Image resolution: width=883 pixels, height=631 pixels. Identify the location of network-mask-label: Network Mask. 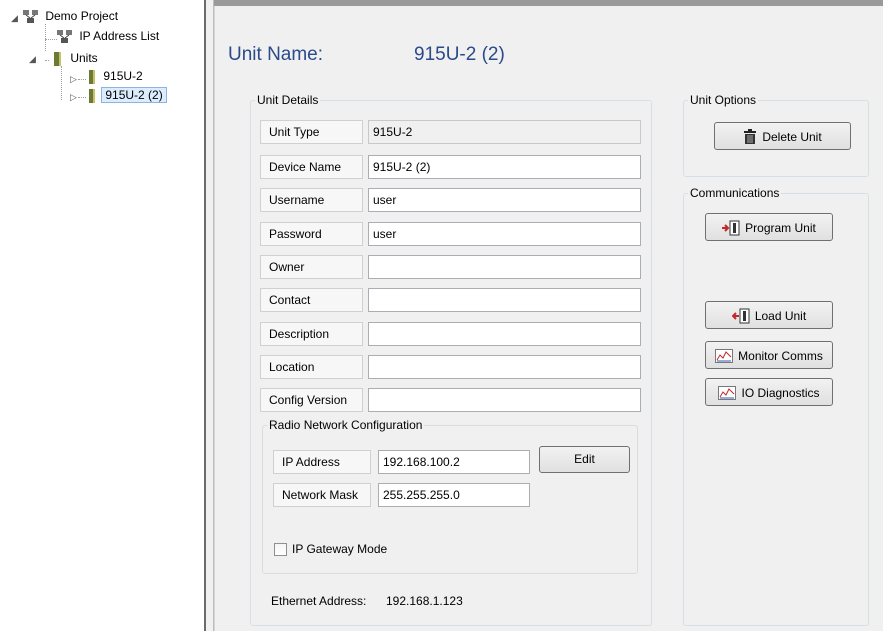
(322, 495).